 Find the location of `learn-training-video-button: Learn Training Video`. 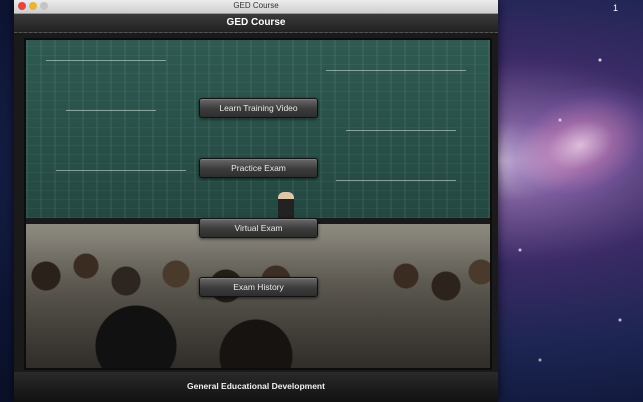

learn-training-video-button: Learn Training Video is located at coordinates (258, 108).